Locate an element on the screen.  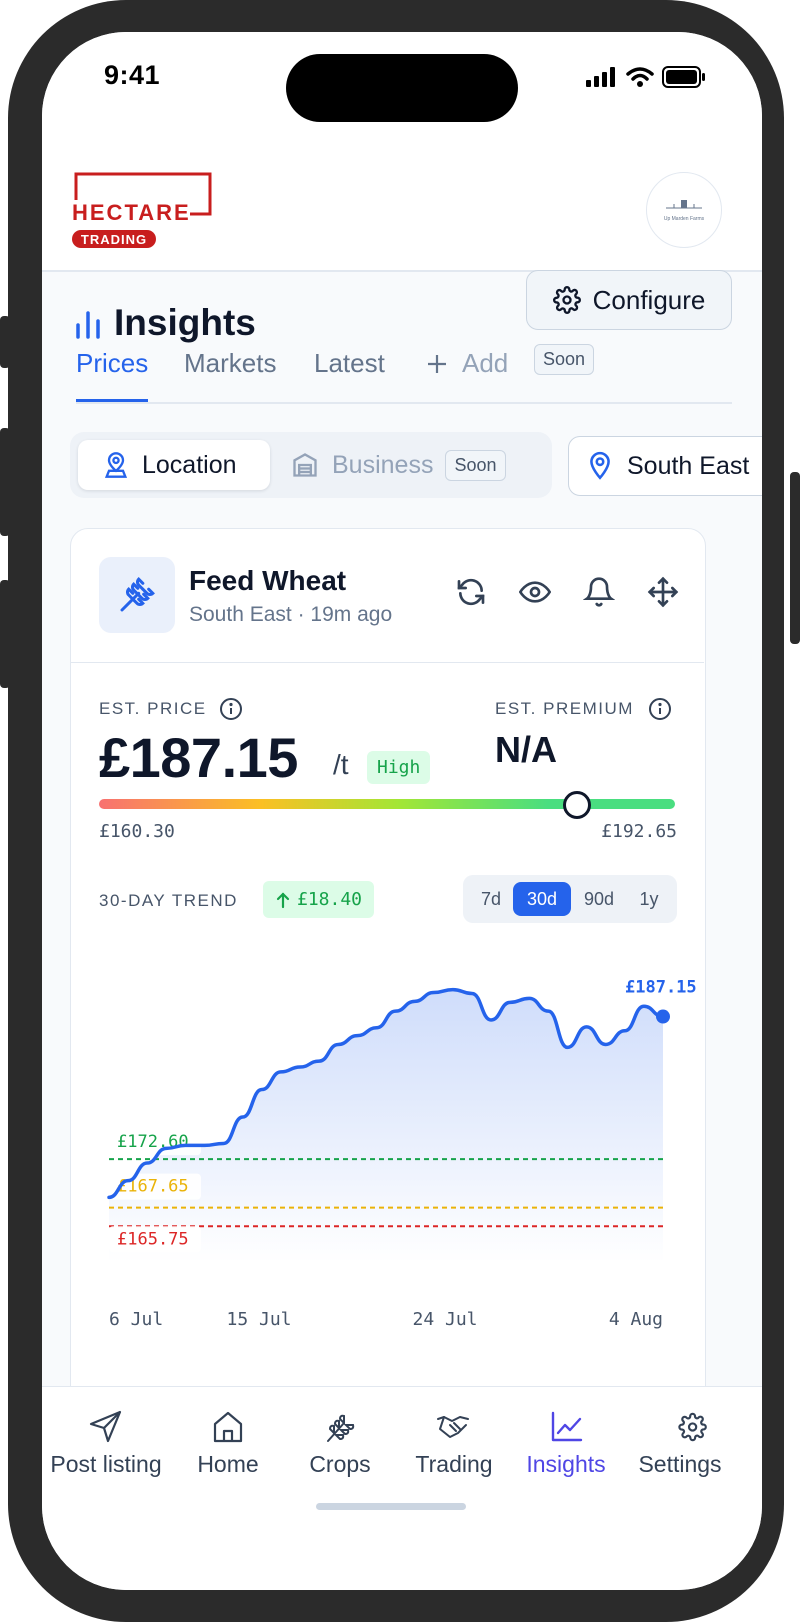
nav-label: Post listing is located at coordinates (106, 1464).